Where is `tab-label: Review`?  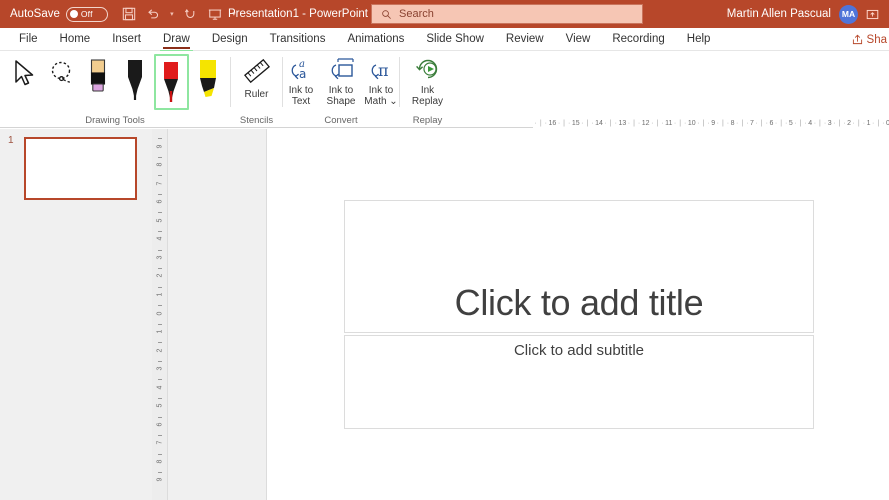
tab-label: Review is located at coordinates (524, 39).